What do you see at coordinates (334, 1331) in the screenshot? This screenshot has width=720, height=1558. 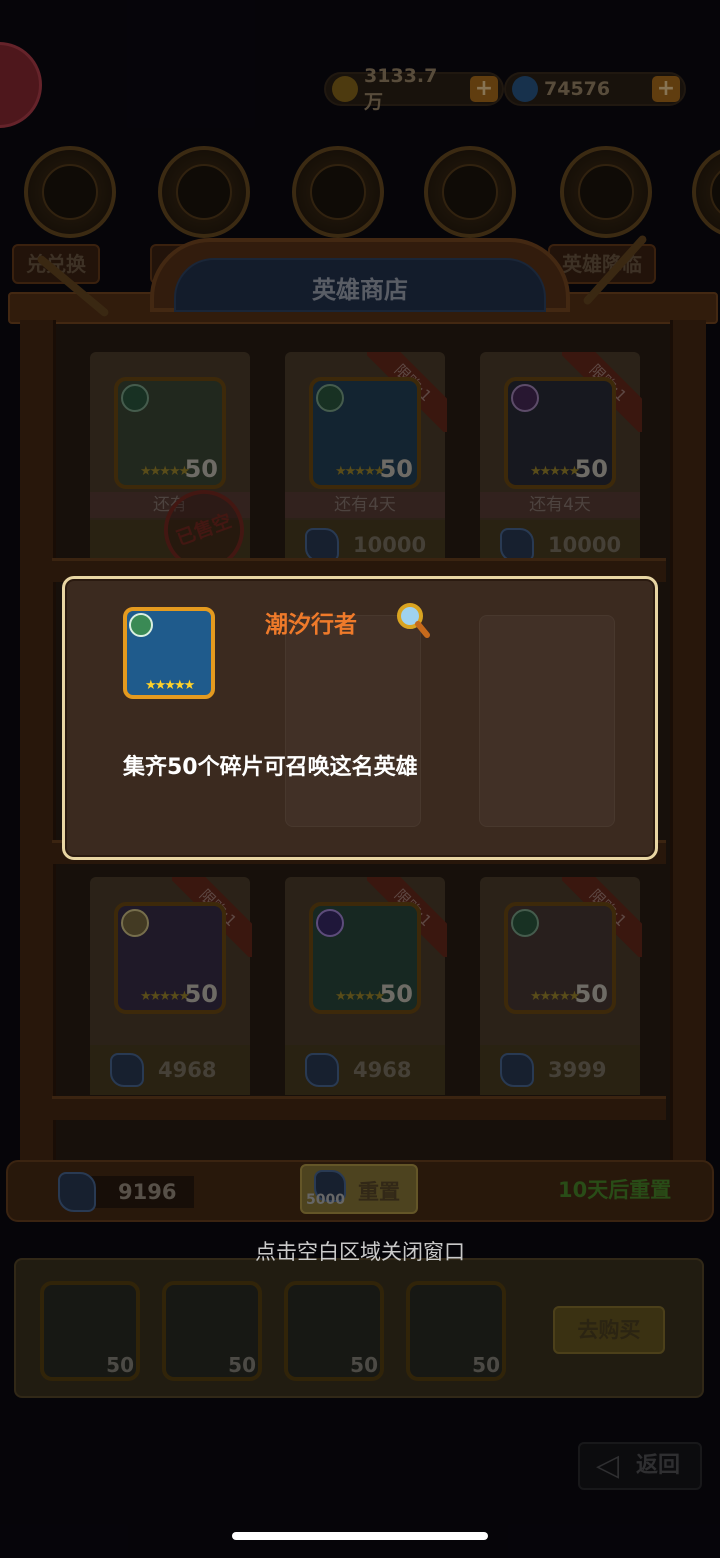 I see `mini-hero-3: 50` at bounding box center [334, 1331].